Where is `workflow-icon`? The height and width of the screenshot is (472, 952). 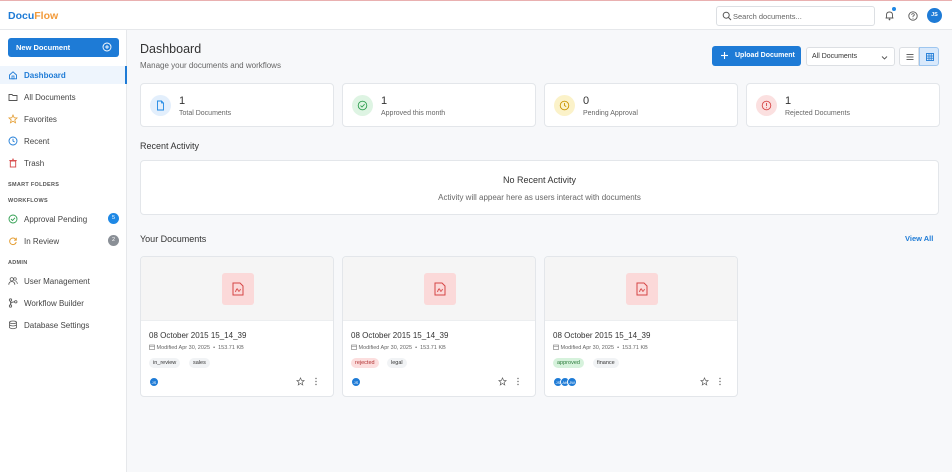
workflow-icon is located at coordinates (13, 303).